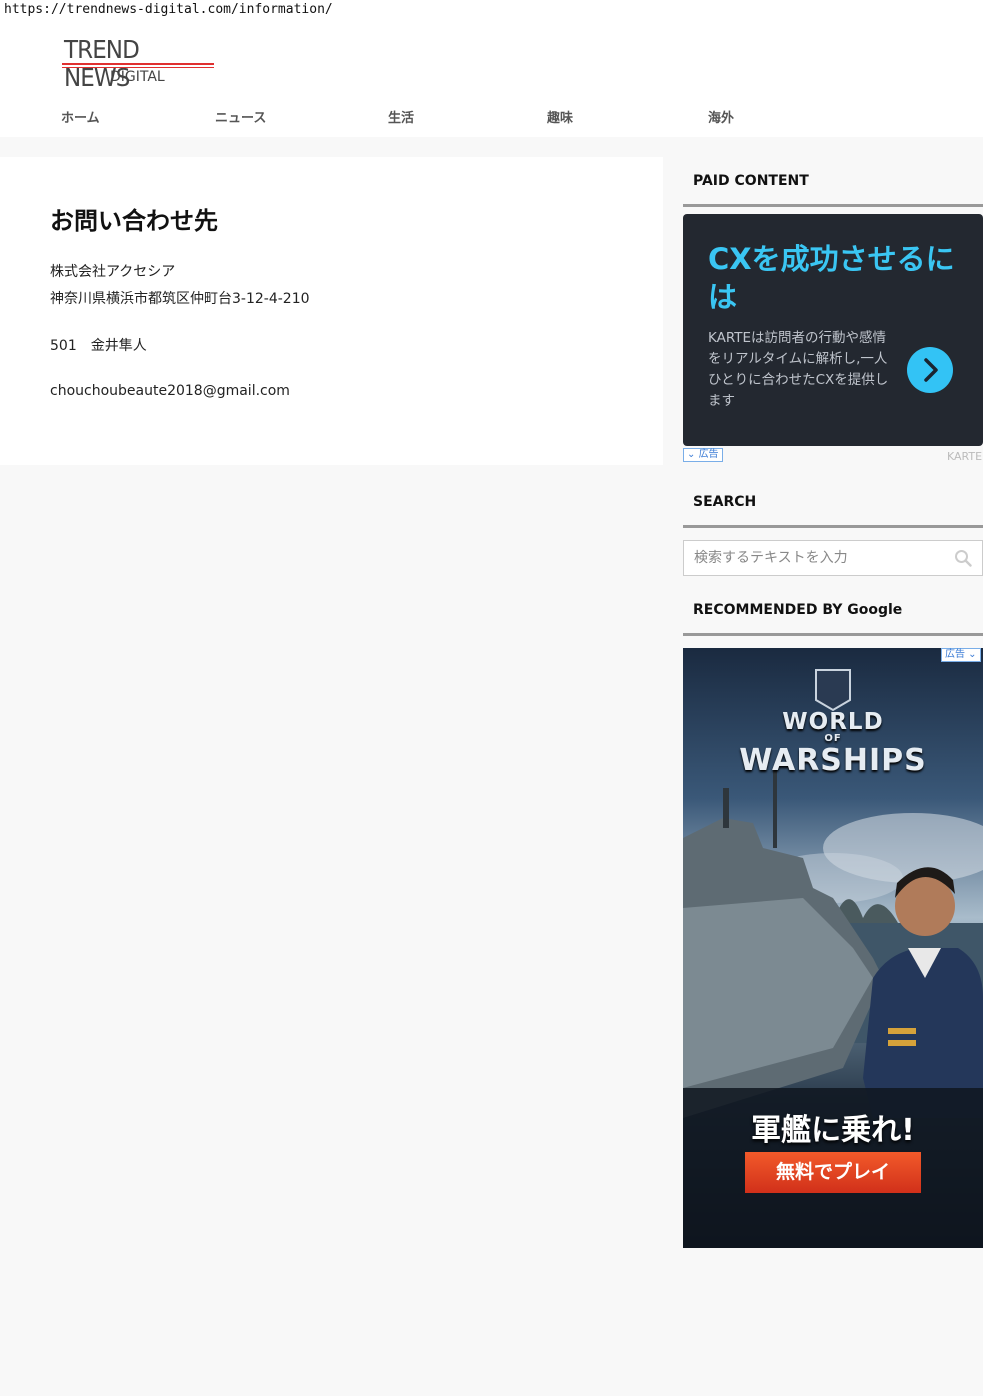  What do you see at coordinates (751, 181) in the screenshot?
I see `paid-content-title: PAID CONTENT` at bounding box center [751, 181].